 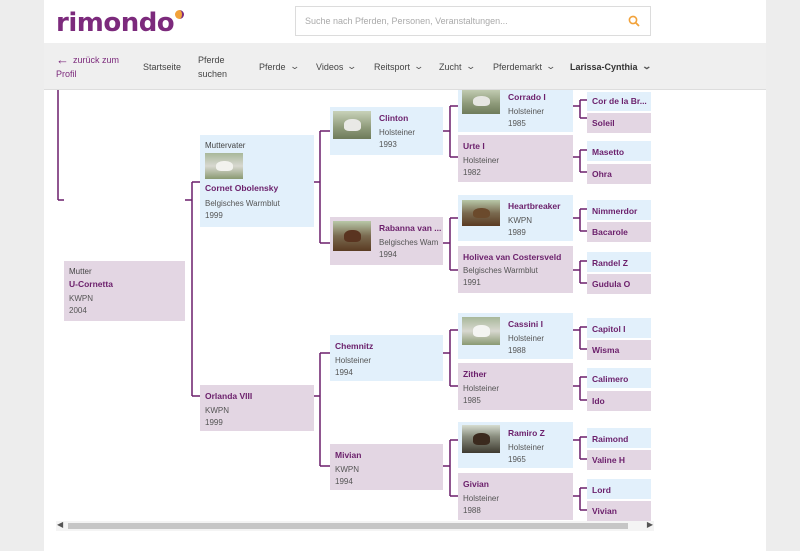 What do you see at coordinates (621, 401) in the screenshot?
I see `horse-name-link: Ido` at bounding box center [621, 401].